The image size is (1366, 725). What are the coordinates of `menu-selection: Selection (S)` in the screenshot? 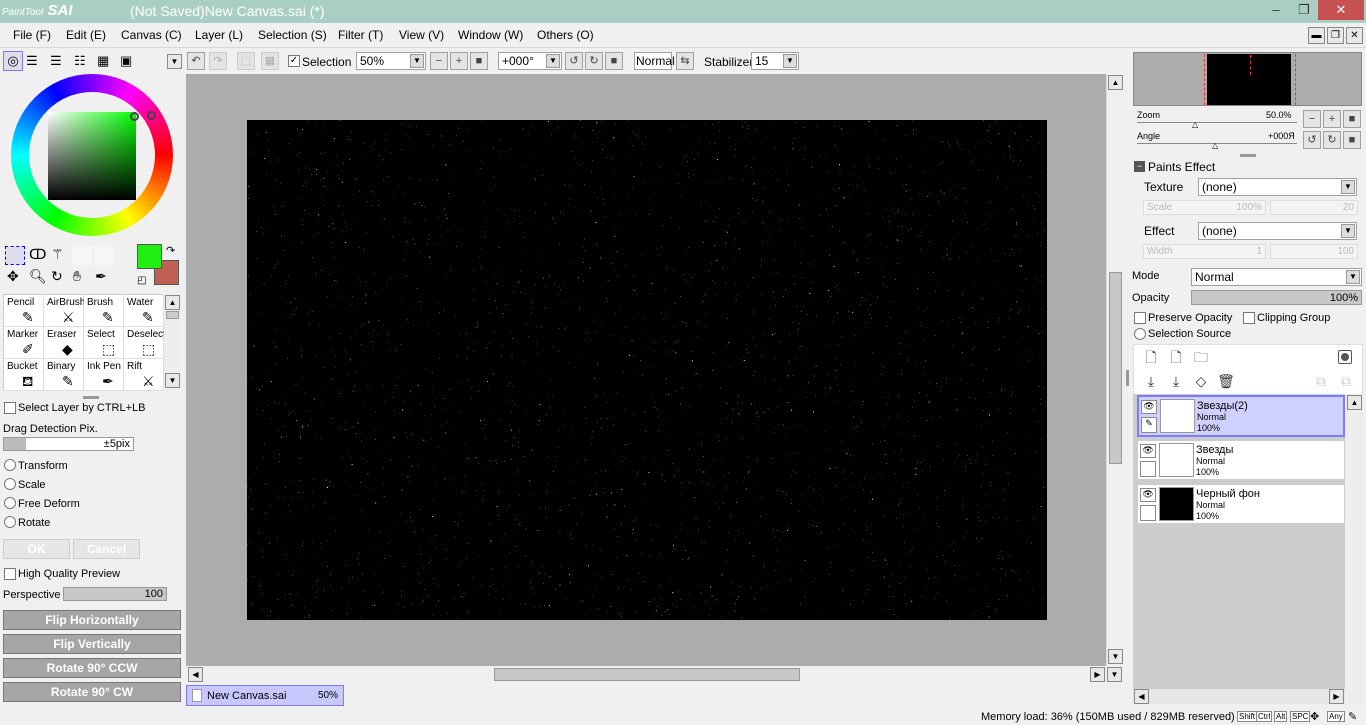 It's located at (292, 35).